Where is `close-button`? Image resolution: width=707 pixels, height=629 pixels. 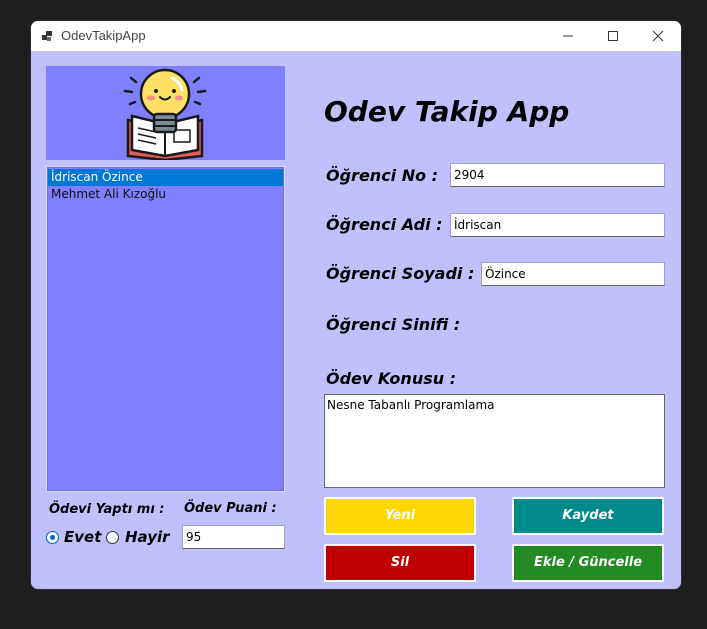
close-button is located at coordinates (658, 36).